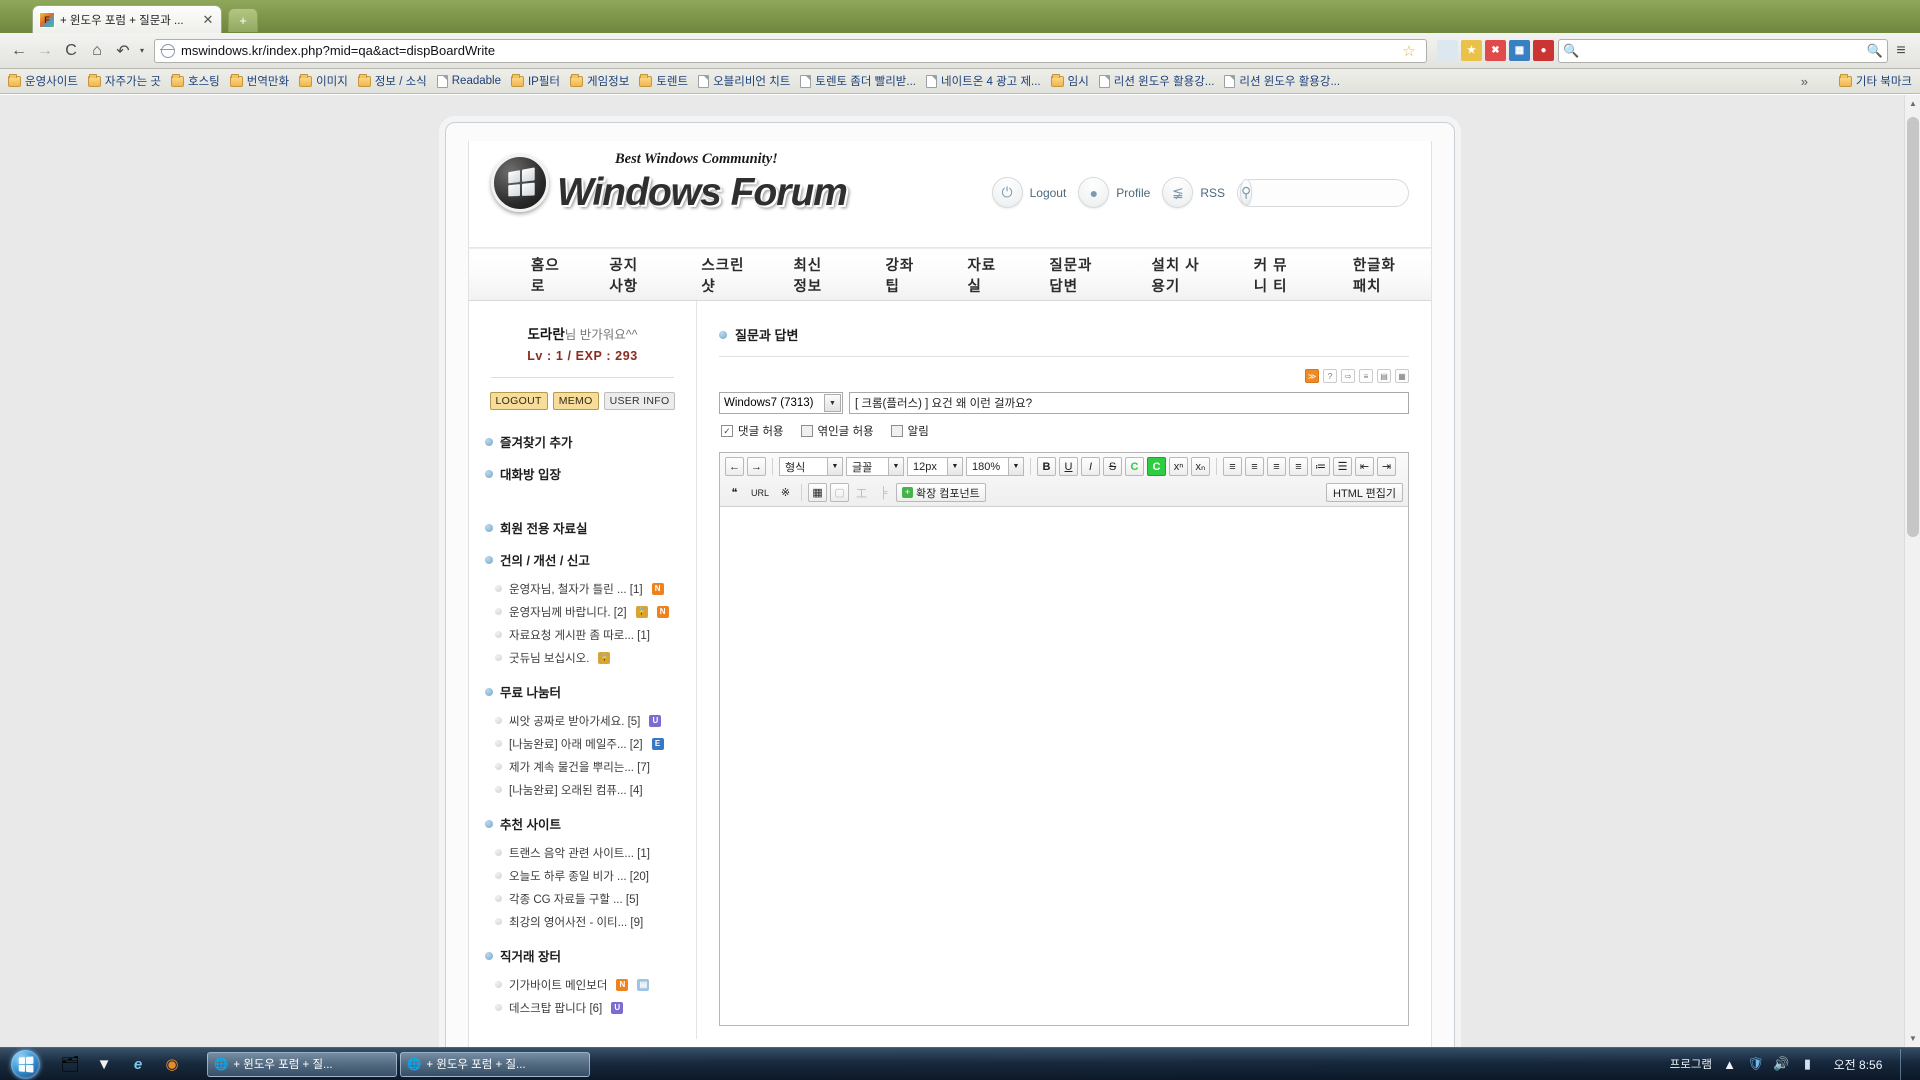  I want to click on list-item: 운영자님께 바랍니다. [2] 🔒 N, so click(582, 611).